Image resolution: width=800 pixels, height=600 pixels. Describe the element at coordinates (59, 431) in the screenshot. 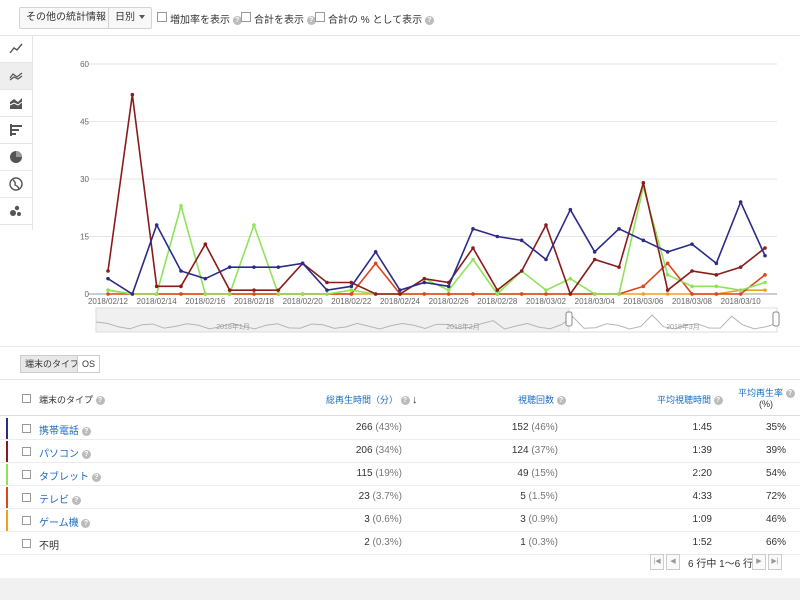

I see `device-type-label: 携帯電話` at that location.